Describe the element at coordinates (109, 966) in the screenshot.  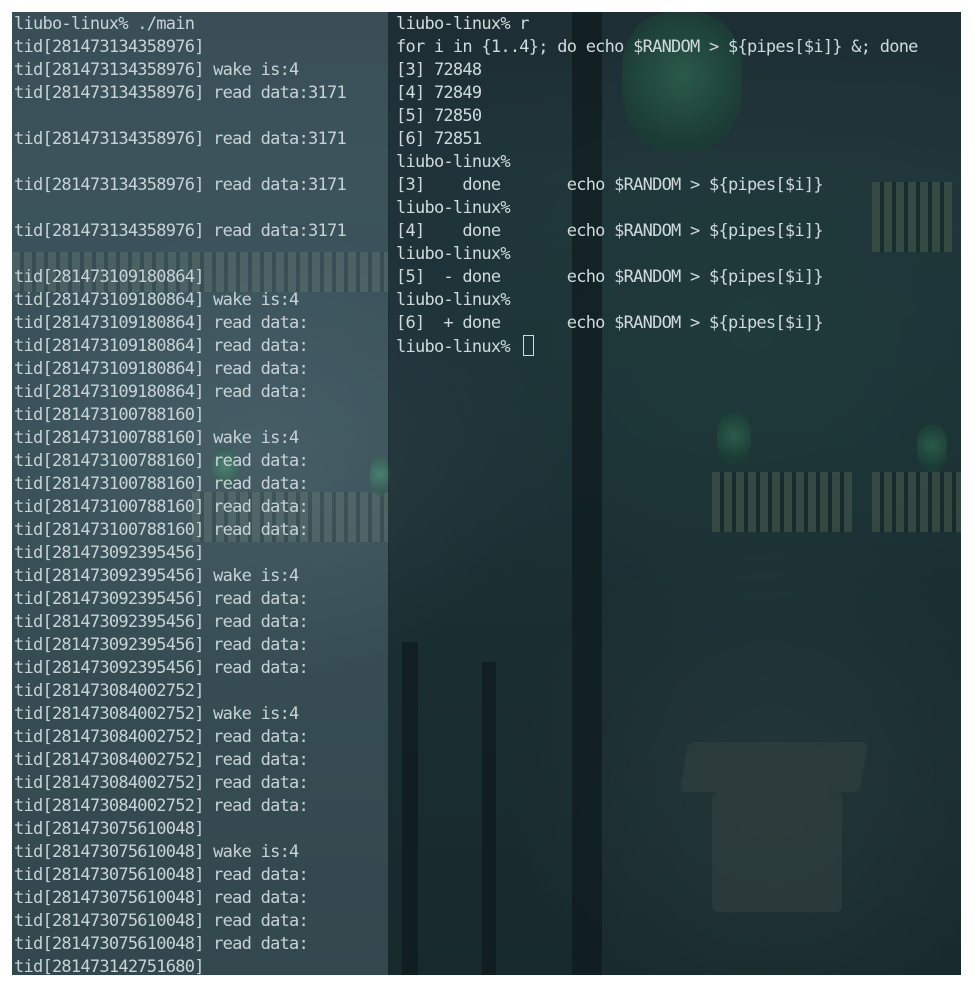
I see `terminal-line: tid[281473142751680]` at that location.